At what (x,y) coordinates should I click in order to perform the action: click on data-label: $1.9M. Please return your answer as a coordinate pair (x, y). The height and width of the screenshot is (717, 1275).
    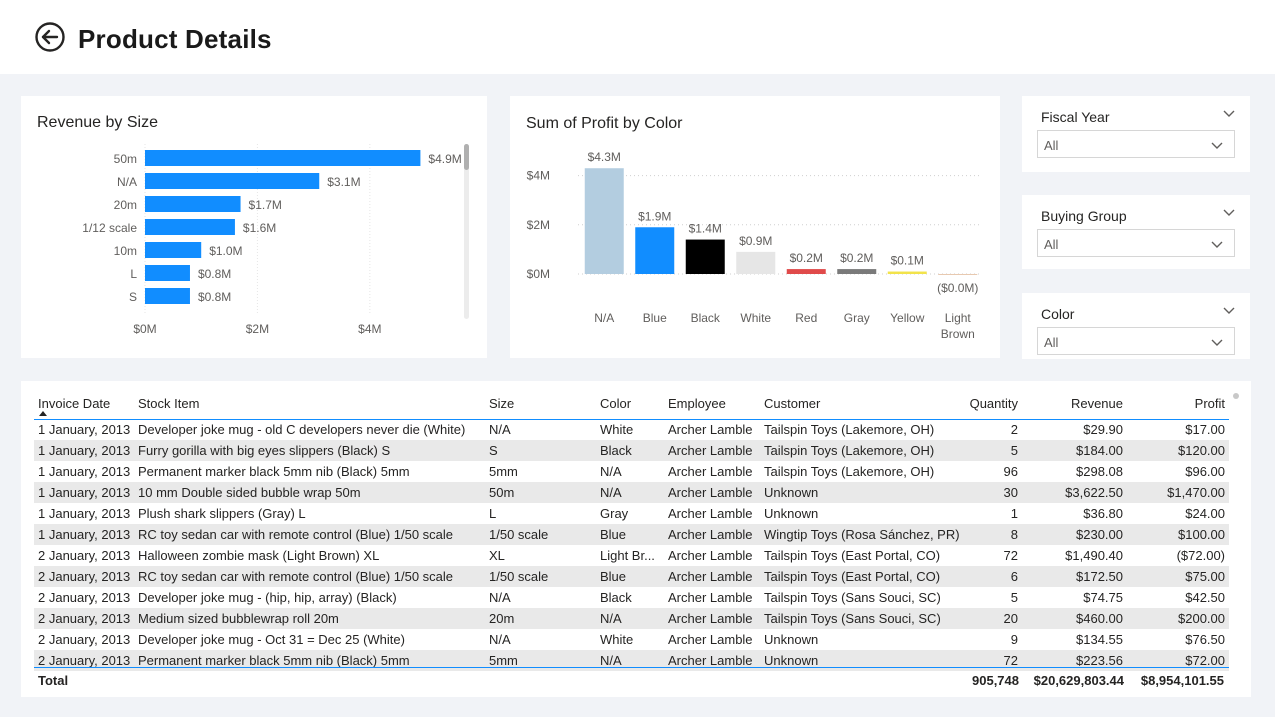
    Looking at the image, I should click on (654, 216).